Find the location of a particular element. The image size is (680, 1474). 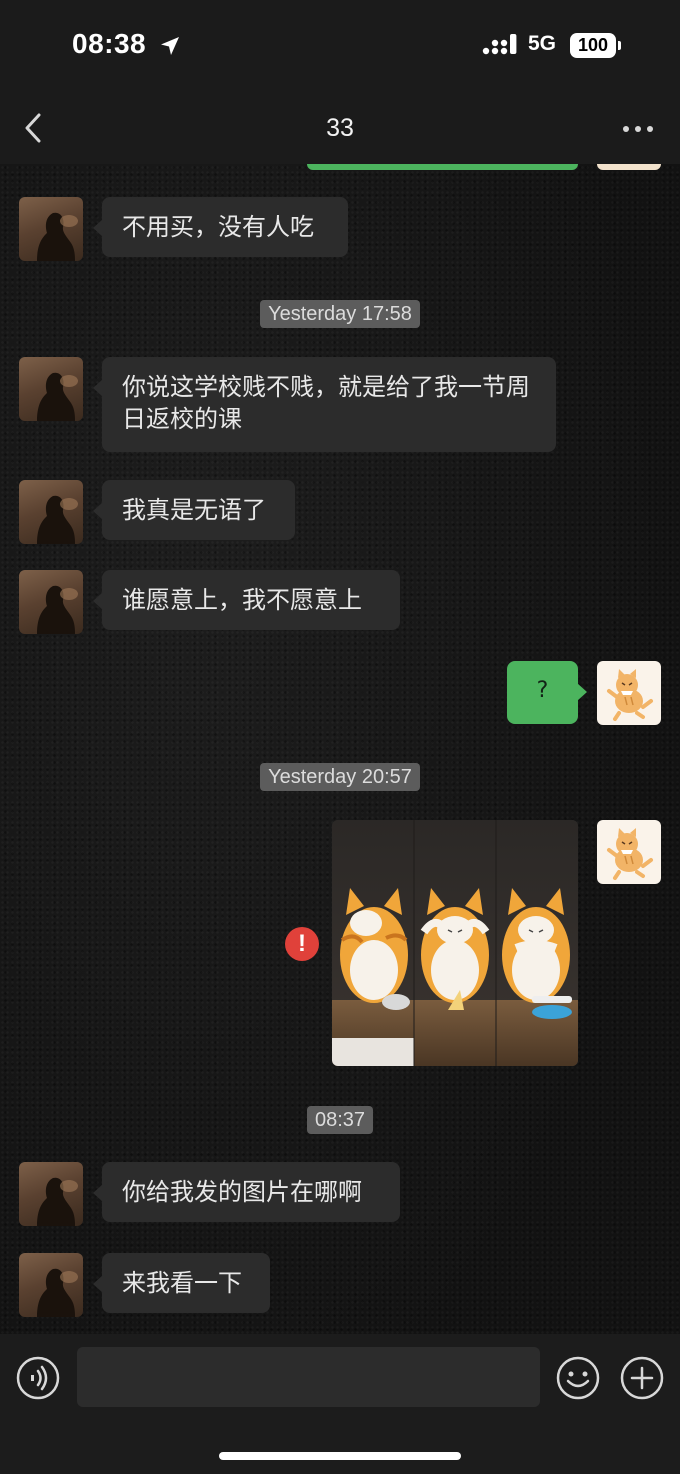

battery-nub is located at coordinates (619, 45).